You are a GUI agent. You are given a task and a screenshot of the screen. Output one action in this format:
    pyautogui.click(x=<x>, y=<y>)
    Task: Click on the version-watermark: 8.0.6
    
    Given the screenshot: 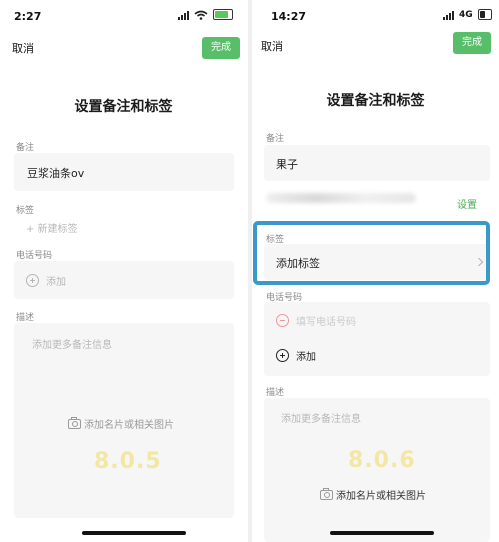 What is the action you would take?
    pyautogui.click(x=382, y=460)
    